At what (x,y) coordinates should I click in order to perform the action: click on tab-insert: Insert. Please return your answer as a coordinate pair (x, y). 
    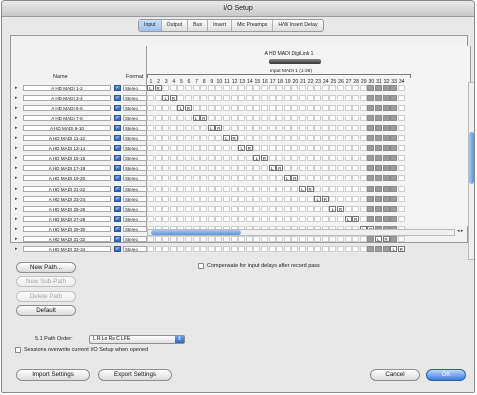
    Looking at the image, I should click on (220, 25).